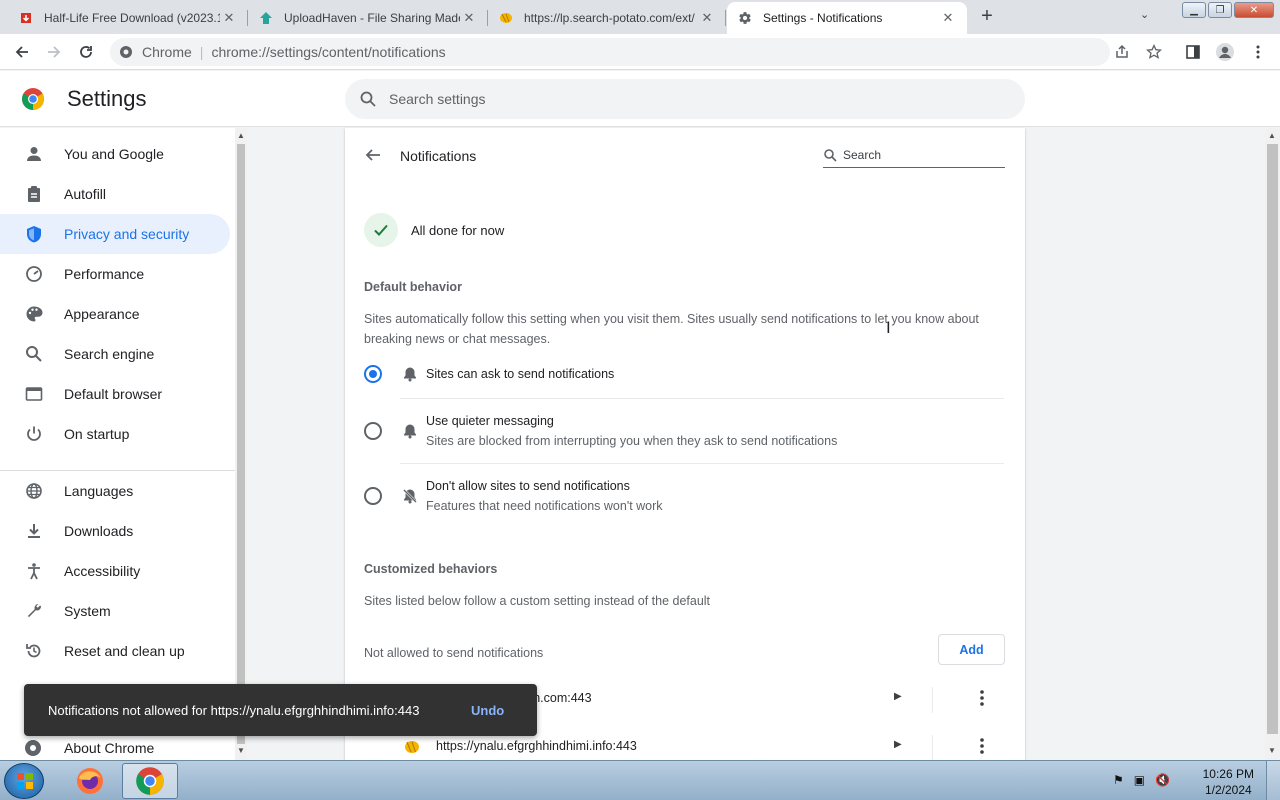 The height and width of the screenshot is (800, 1280). Describe the element at coordinates (115, 531) in the screenshot. I see `sidebar-item-downloads: Downloads` at that location.